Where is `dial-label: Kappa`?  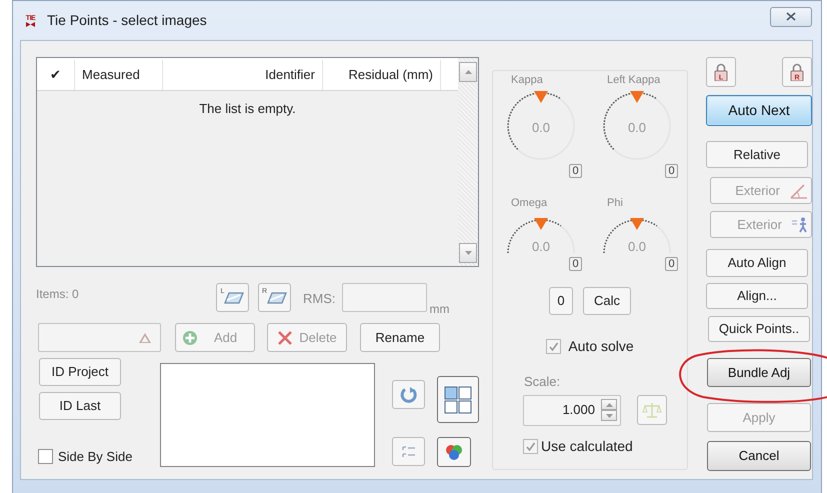 dial-label: Kappa is located at coordinates (527, 80).